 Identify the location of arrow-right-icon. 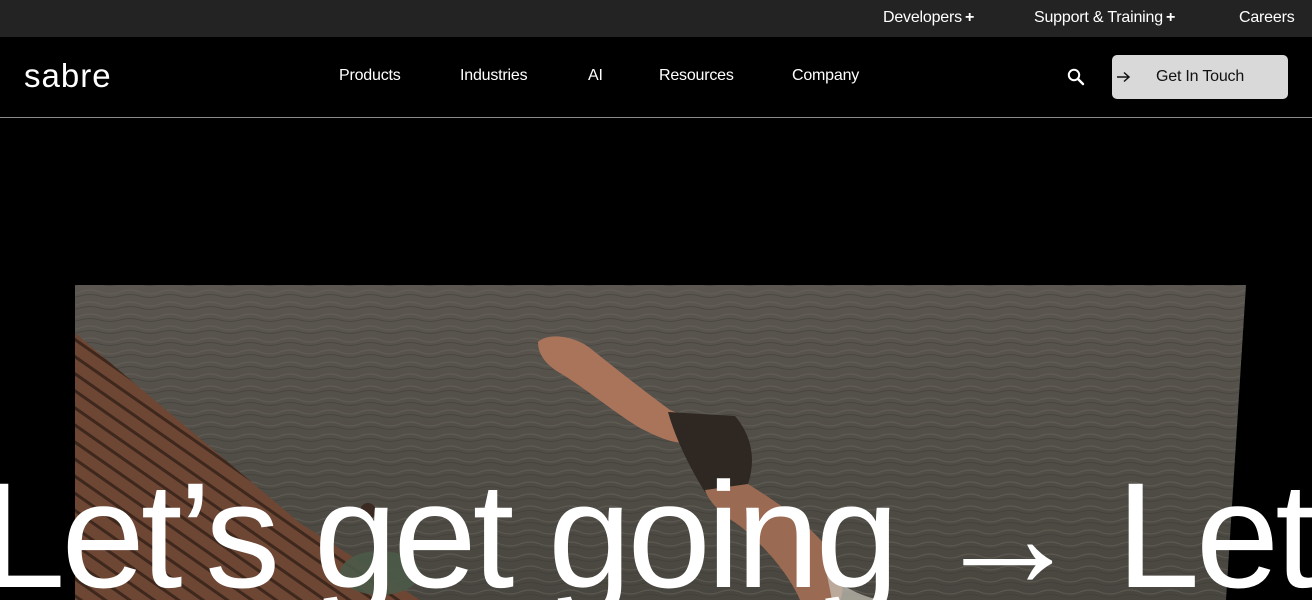
(1124, 77).